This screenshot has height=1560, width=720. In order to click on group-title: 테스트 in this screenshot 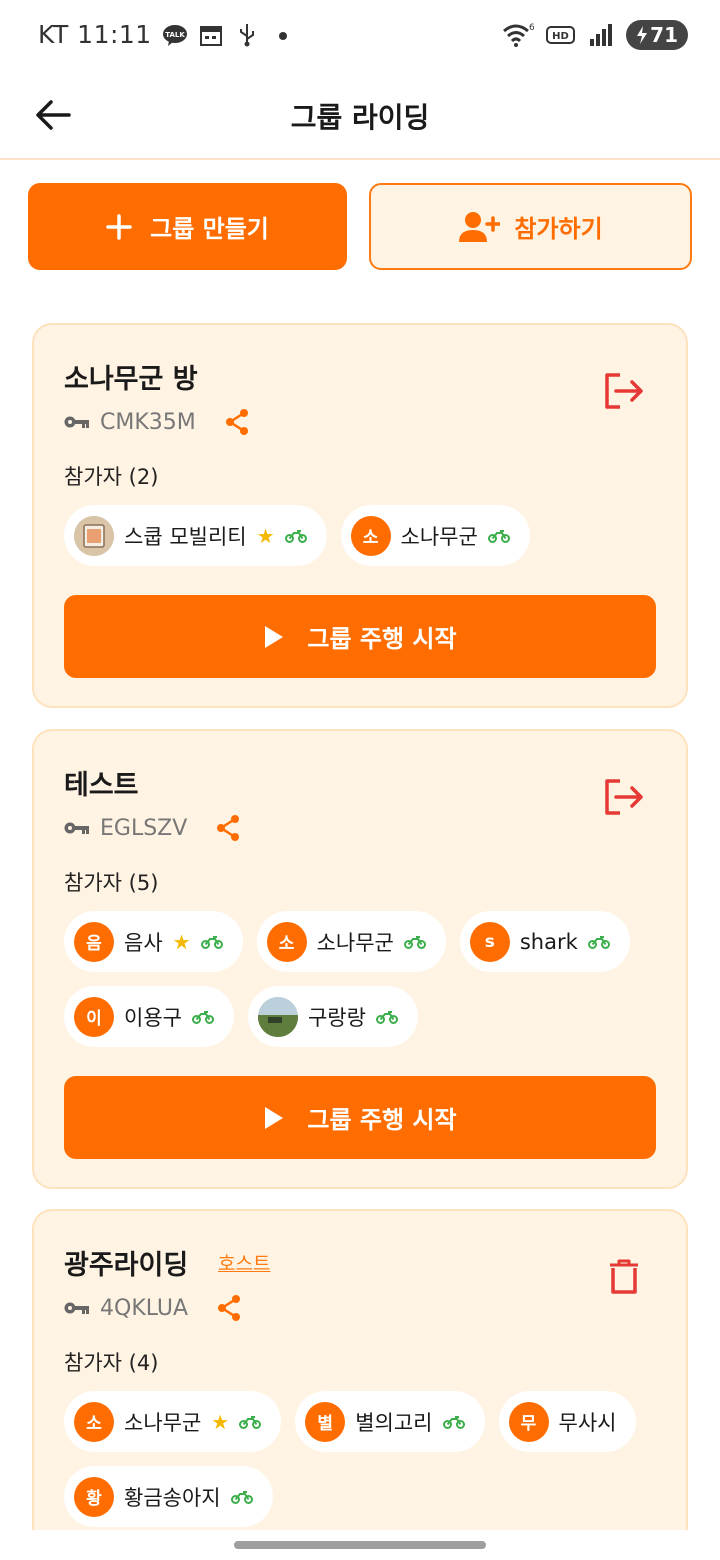, I will do `click(101, 785)`.